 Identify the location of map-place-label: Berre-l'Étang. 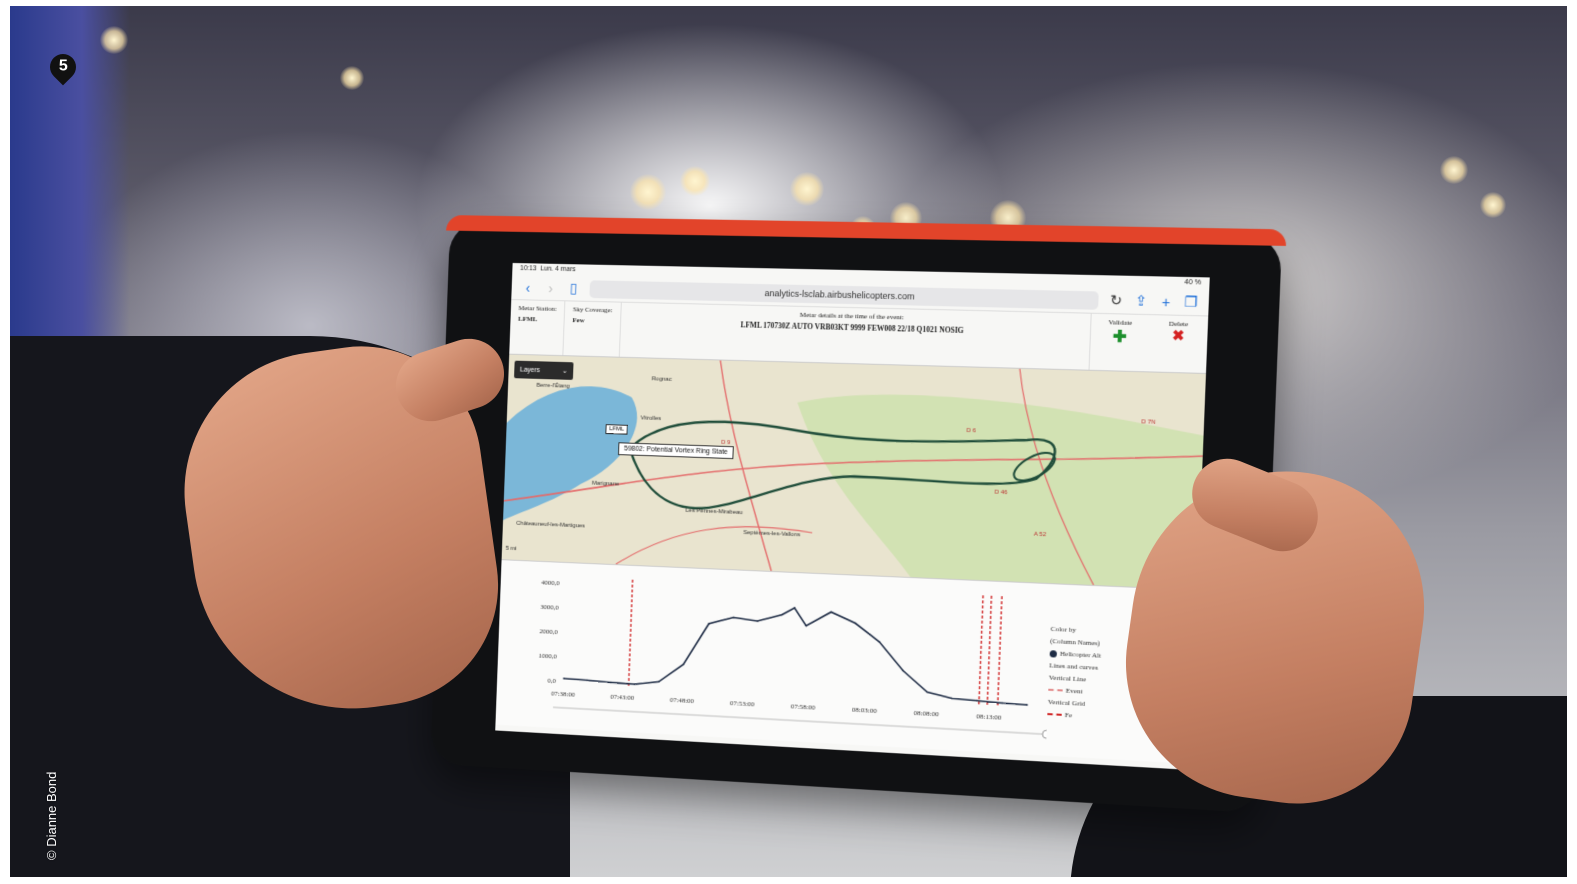
(553, 386).